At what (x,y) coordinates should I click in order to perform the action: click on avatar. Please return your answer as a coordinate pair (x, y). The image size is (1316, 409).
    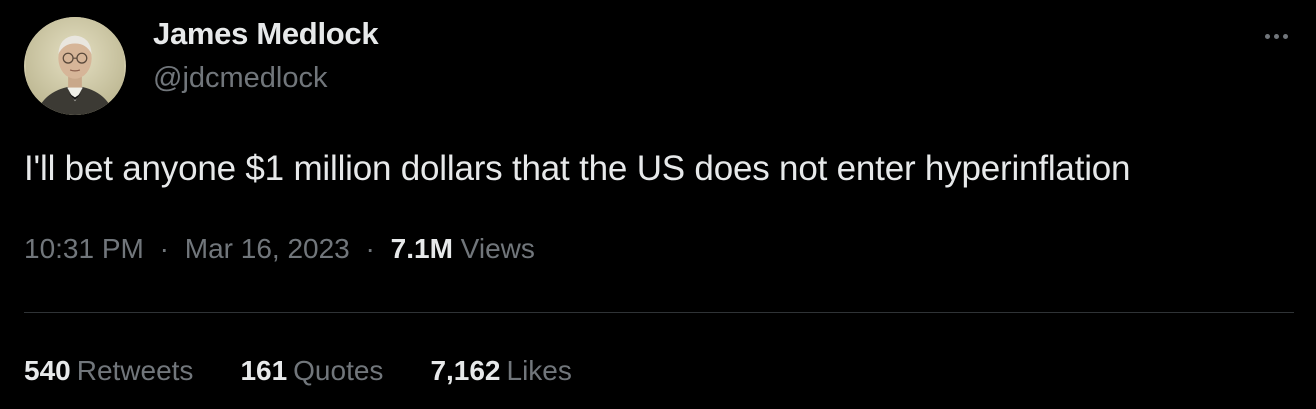
    Looking at the image, I should click on (75, 66).